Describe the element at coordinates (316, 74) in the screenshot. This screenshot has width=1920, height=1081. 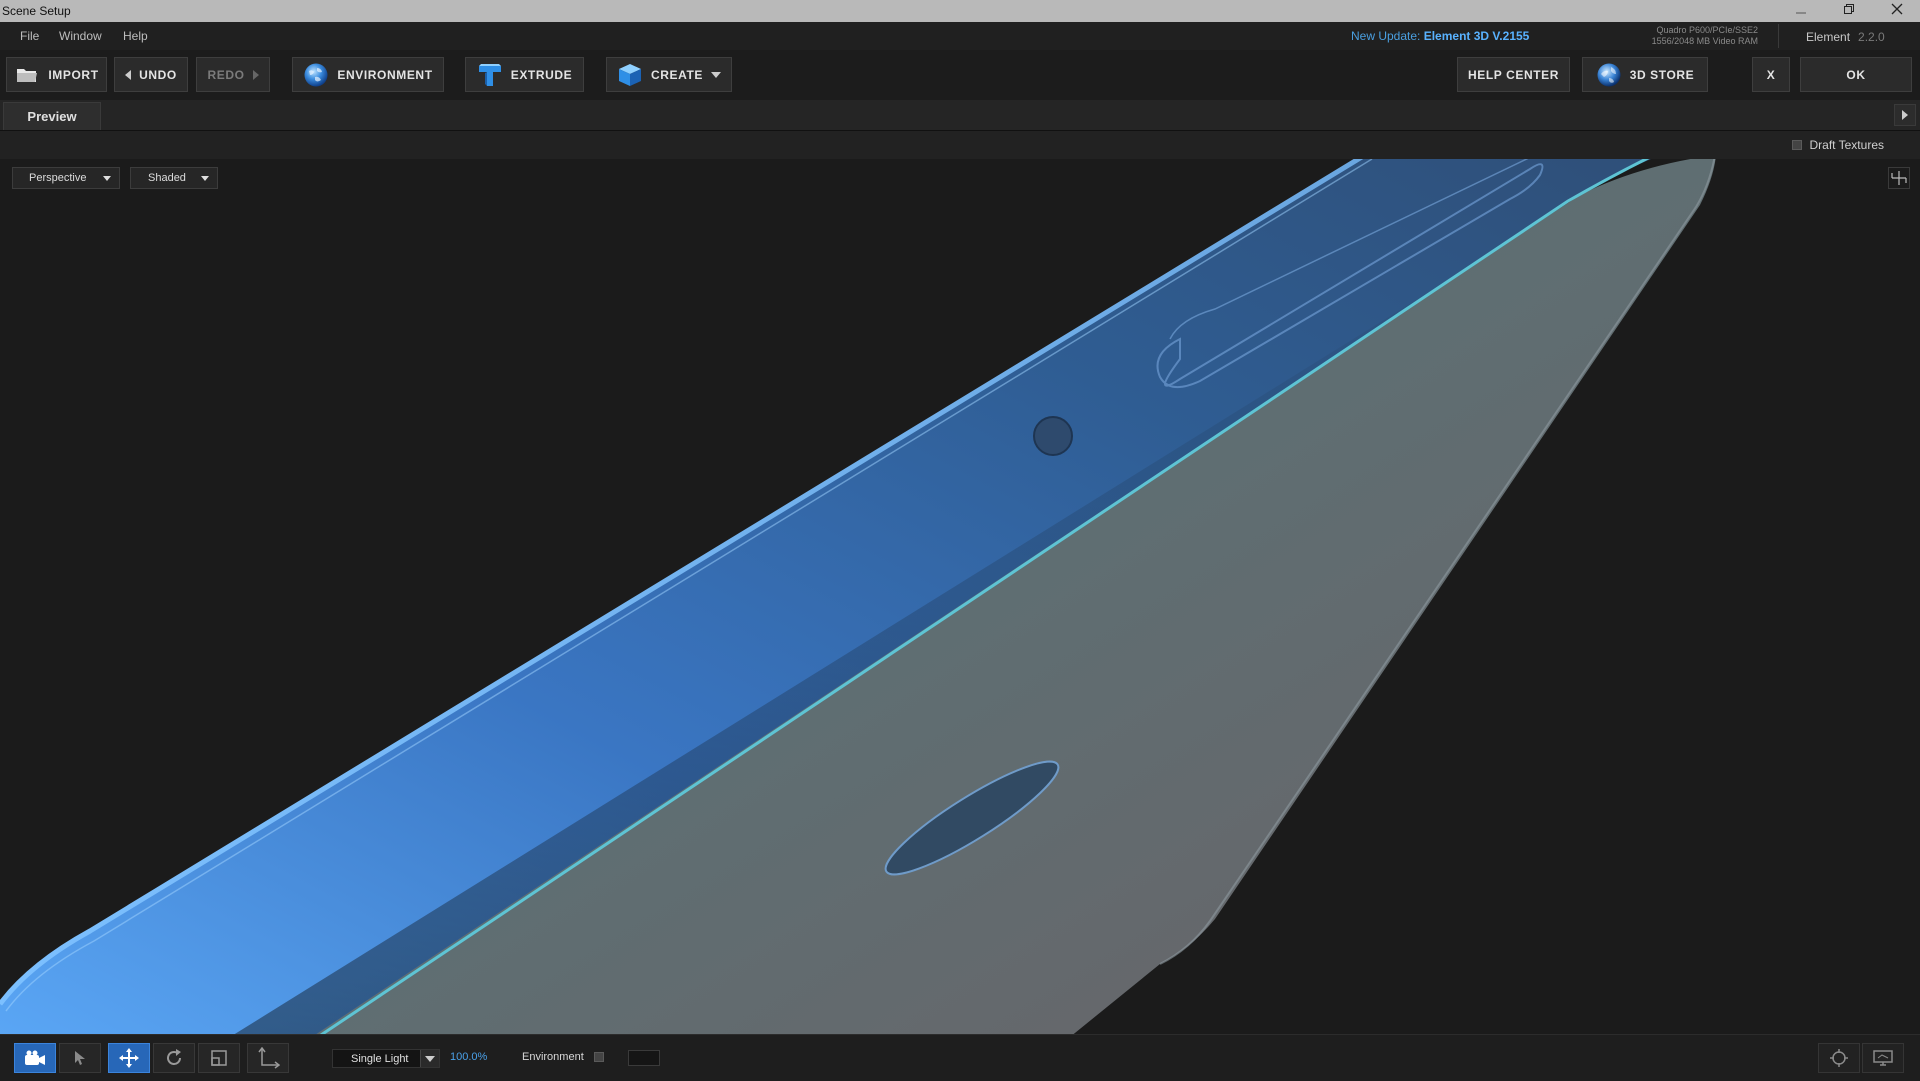
I see `globe-icon` at that location.